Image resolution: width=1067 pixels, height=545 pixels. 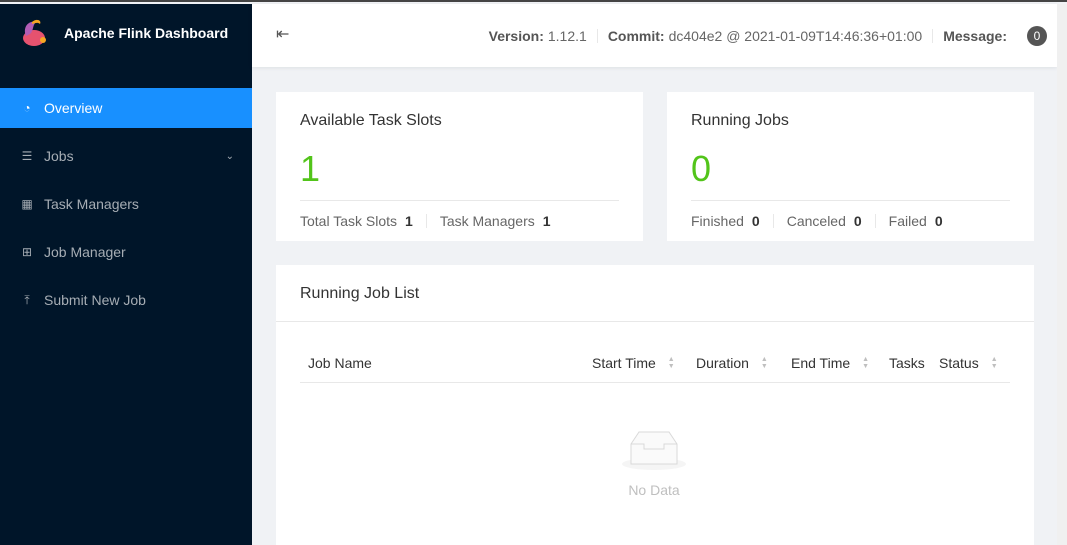 What do you see at coordinates (95, 300) in the screenshot?
I see `sidebar-item-label: Submit New Job` at bounding box center [95, 300].